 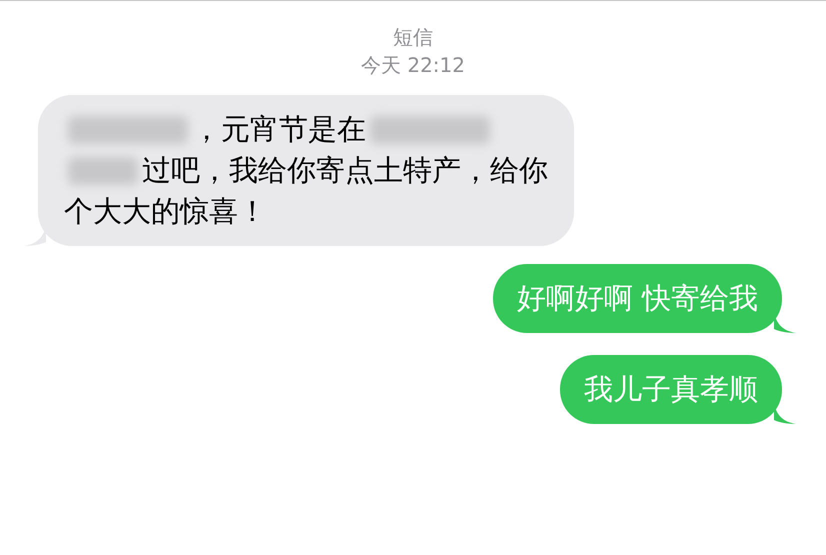 What do you see at coordinates (413, 37) in the screenshot?
I see `conversation-title: 短信` at bounding box center [413, 37].